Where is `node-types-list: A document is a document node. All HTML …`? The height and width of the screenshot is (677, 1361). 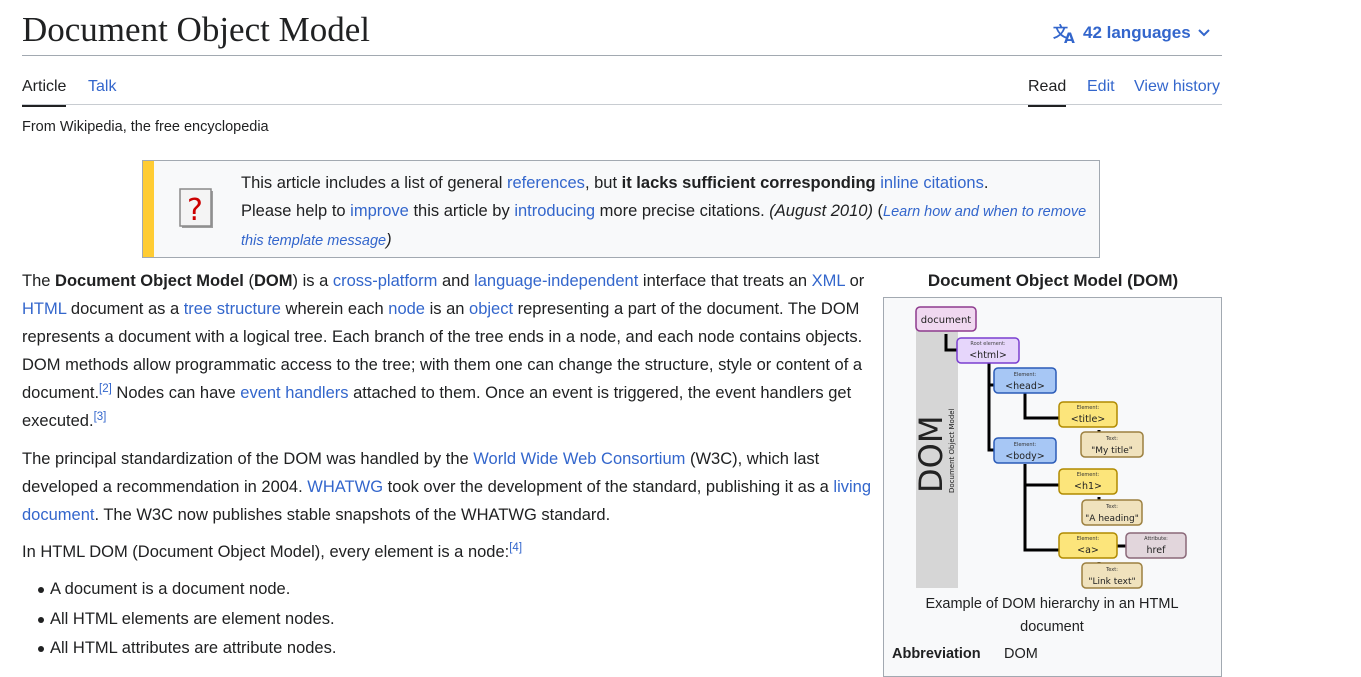
node-types-list: A document is a document node. All HTML … is located at coordinates (179, 619).